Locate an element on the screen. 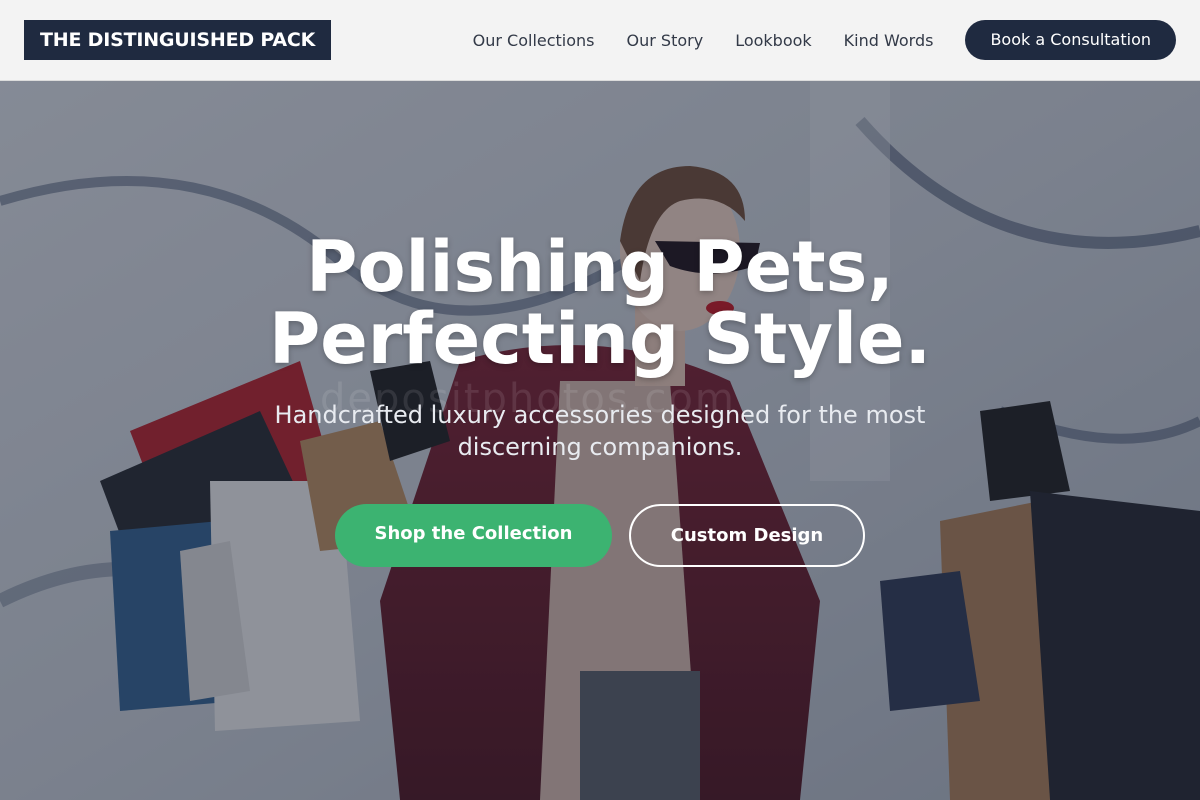 Image resolution: width=1200 pixels, height=800 pixels. custom-design-button: Custom Design is located at coordinates (747, 535).